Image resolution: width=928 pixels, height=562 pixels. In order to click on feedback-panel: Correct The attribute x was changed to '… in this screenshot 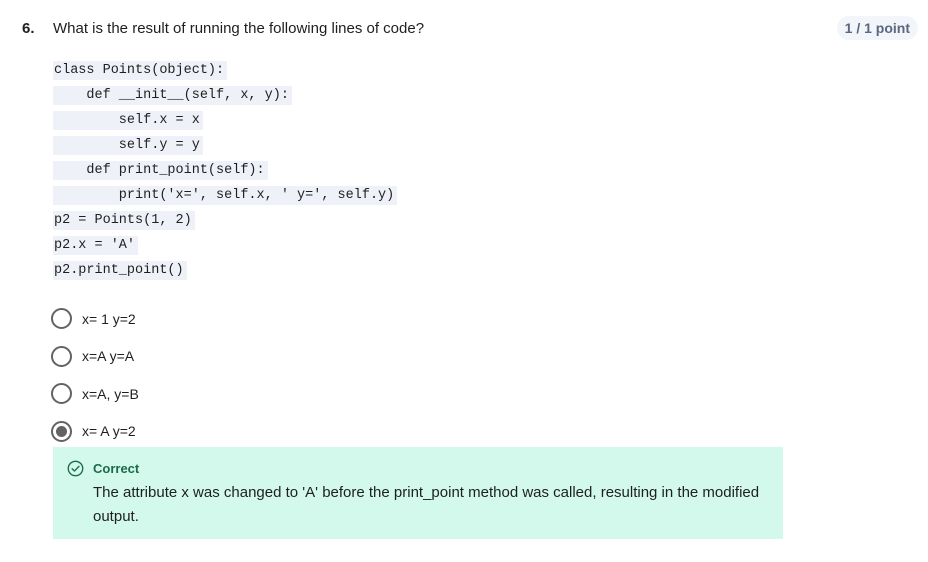, I will do `click(418, 493)`.